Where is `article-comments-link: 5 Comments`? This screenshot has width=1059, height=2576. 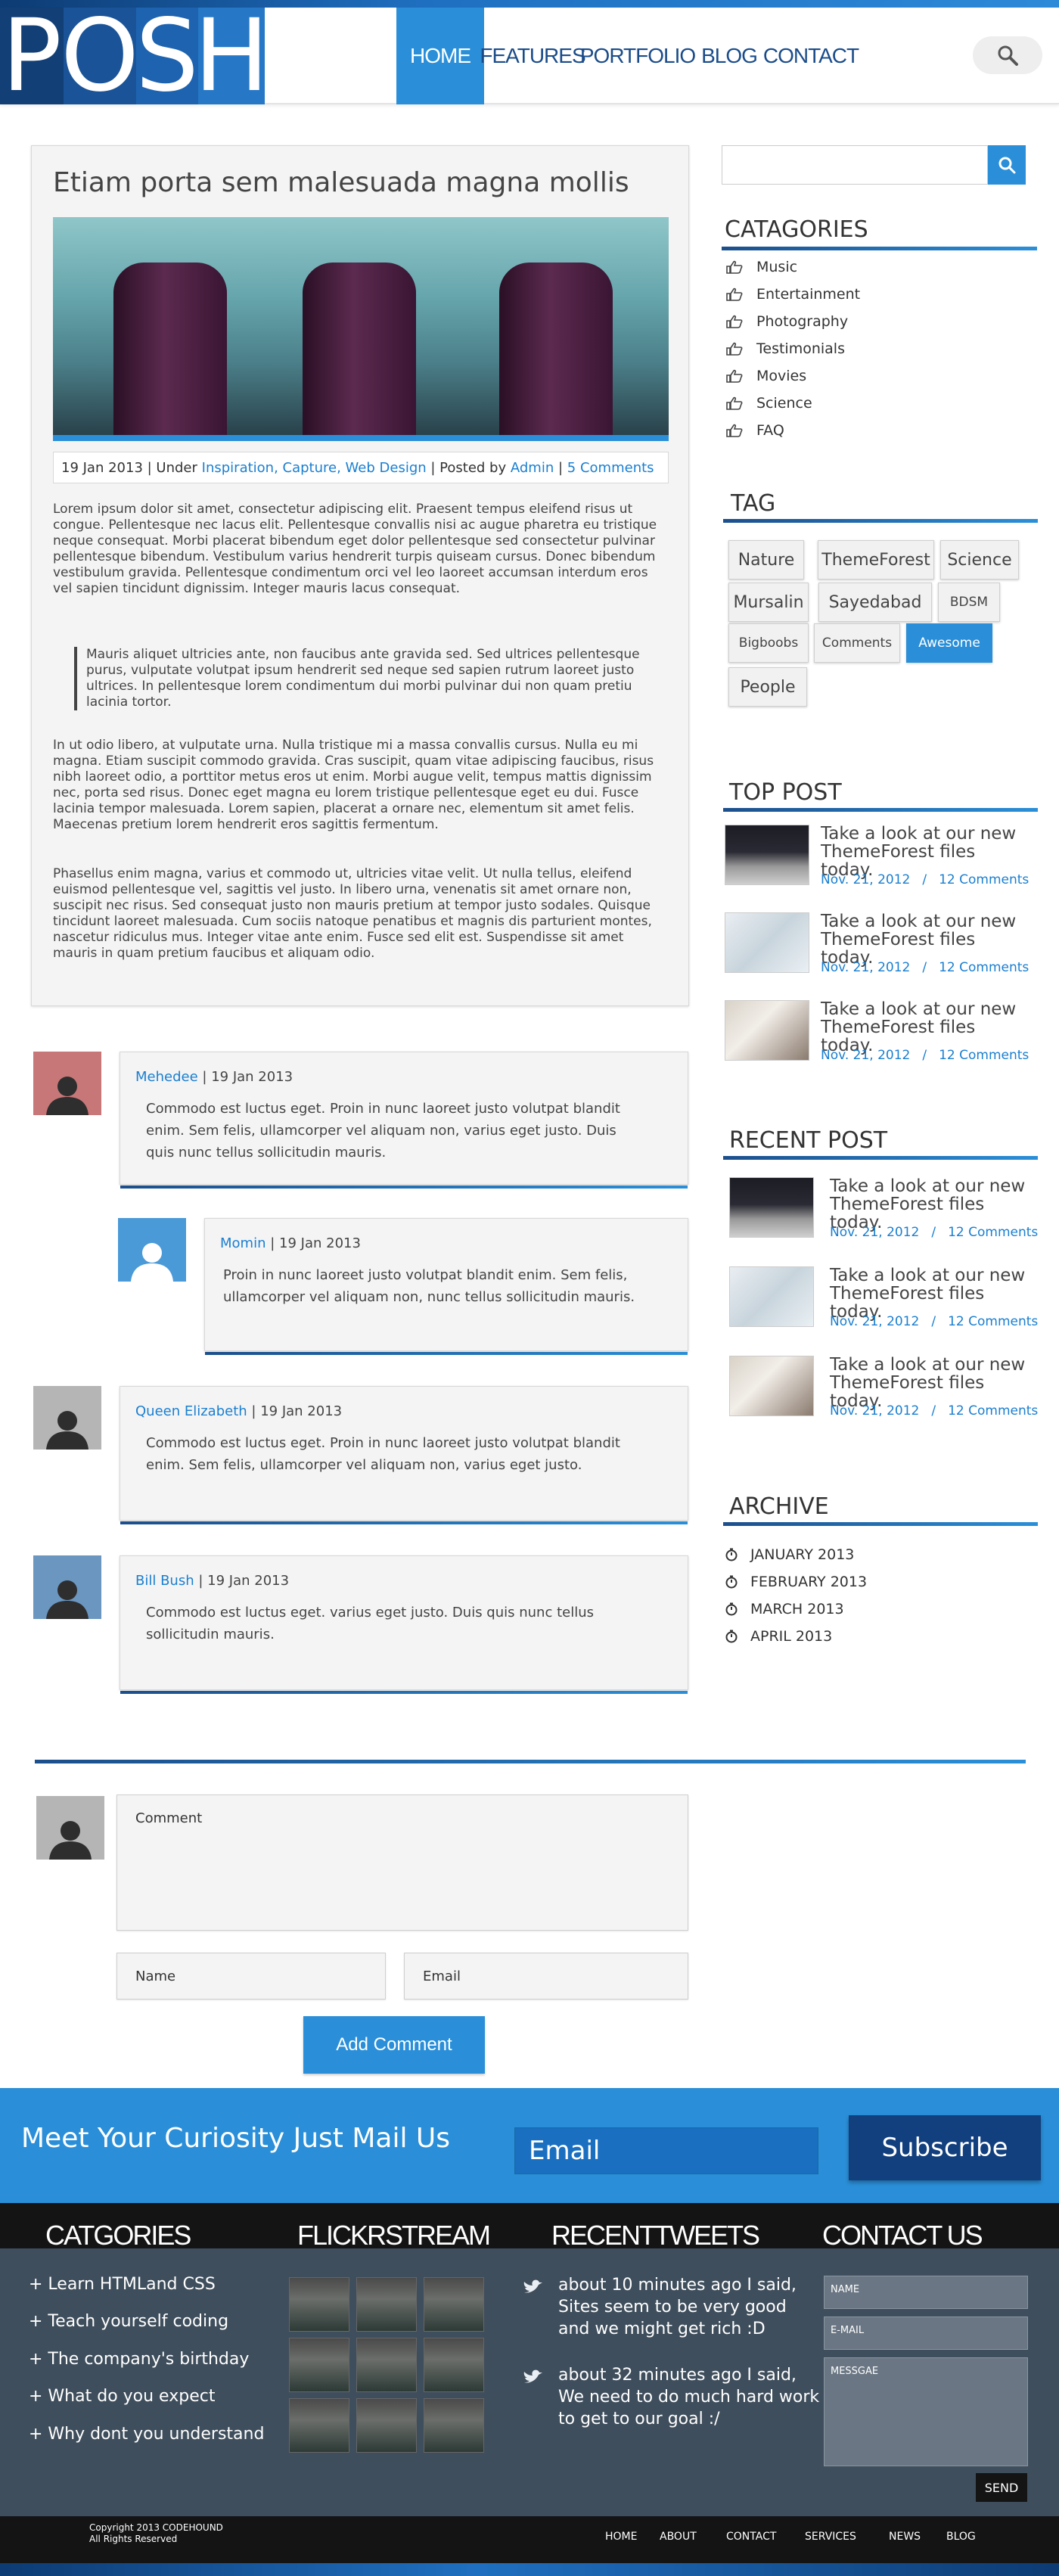
article-comments-link: 5 Comments is located at coordinates (610, 468).